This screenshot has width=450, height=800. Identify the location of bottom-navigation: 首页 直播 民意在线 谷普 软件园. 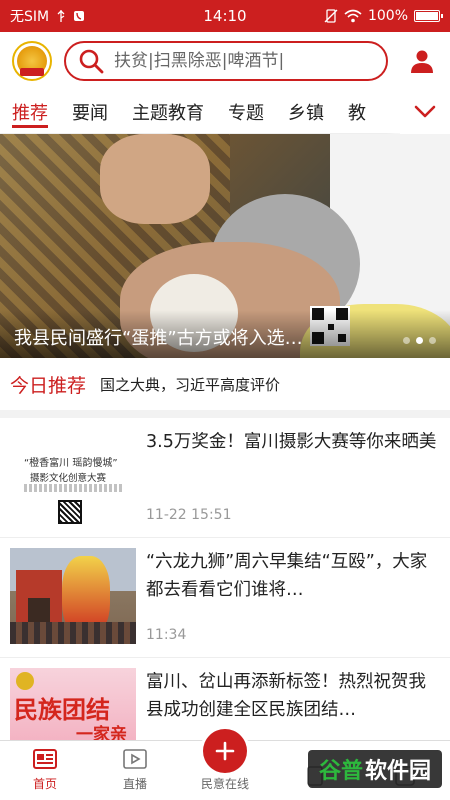
(225, 764).